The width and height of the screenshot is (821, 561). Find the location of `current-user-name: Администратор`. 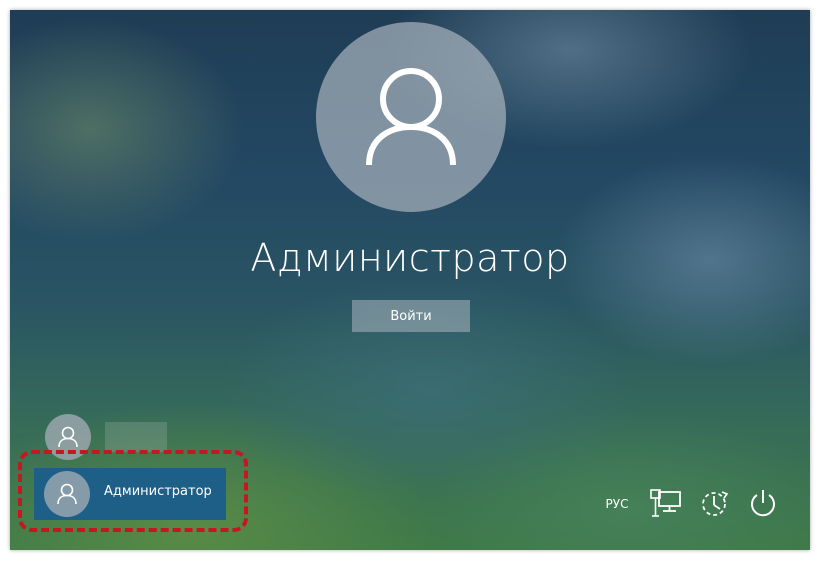

current-user-name: Администратор is located at coordinates (410, 258).